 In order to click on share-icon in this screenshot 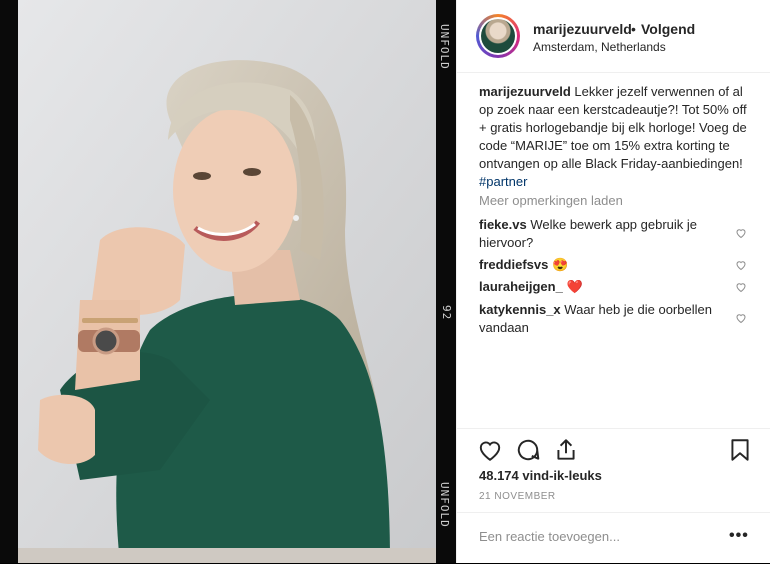, I will do `click(566, 450)`.